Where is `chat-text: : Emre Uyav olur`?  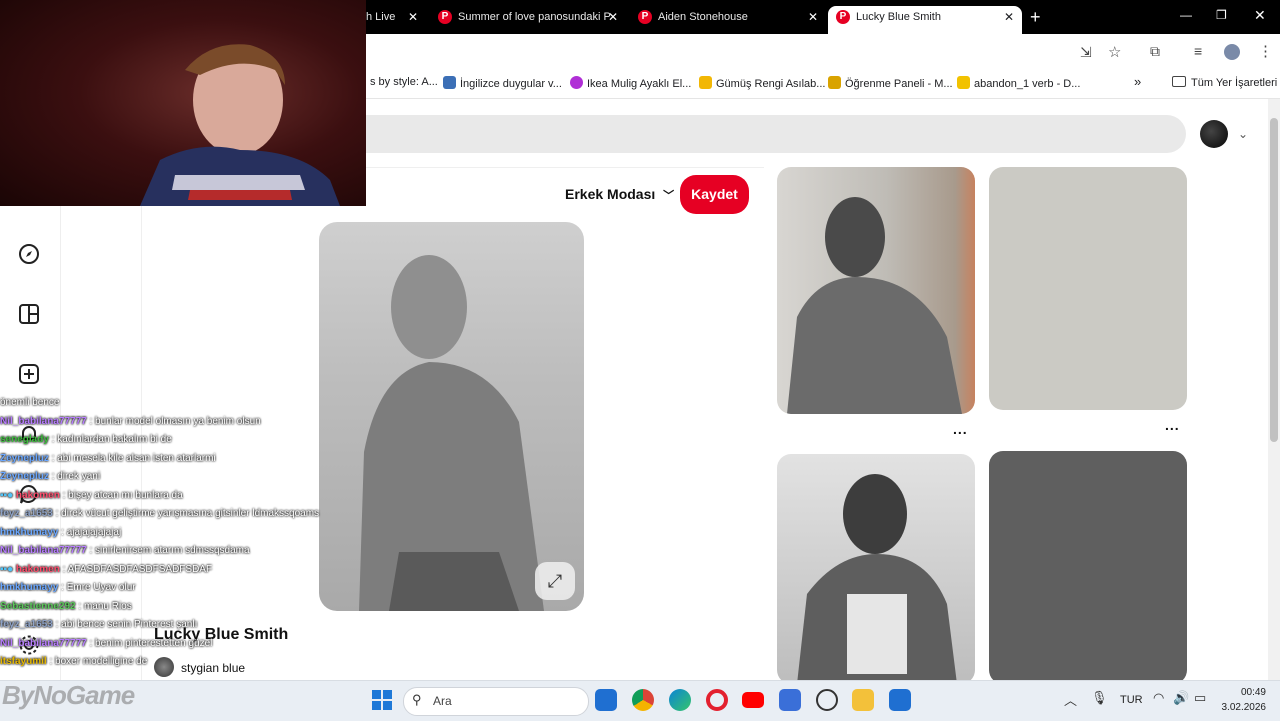
chat-text: : Emre Uyav olur is located at coordinates (98, 587).